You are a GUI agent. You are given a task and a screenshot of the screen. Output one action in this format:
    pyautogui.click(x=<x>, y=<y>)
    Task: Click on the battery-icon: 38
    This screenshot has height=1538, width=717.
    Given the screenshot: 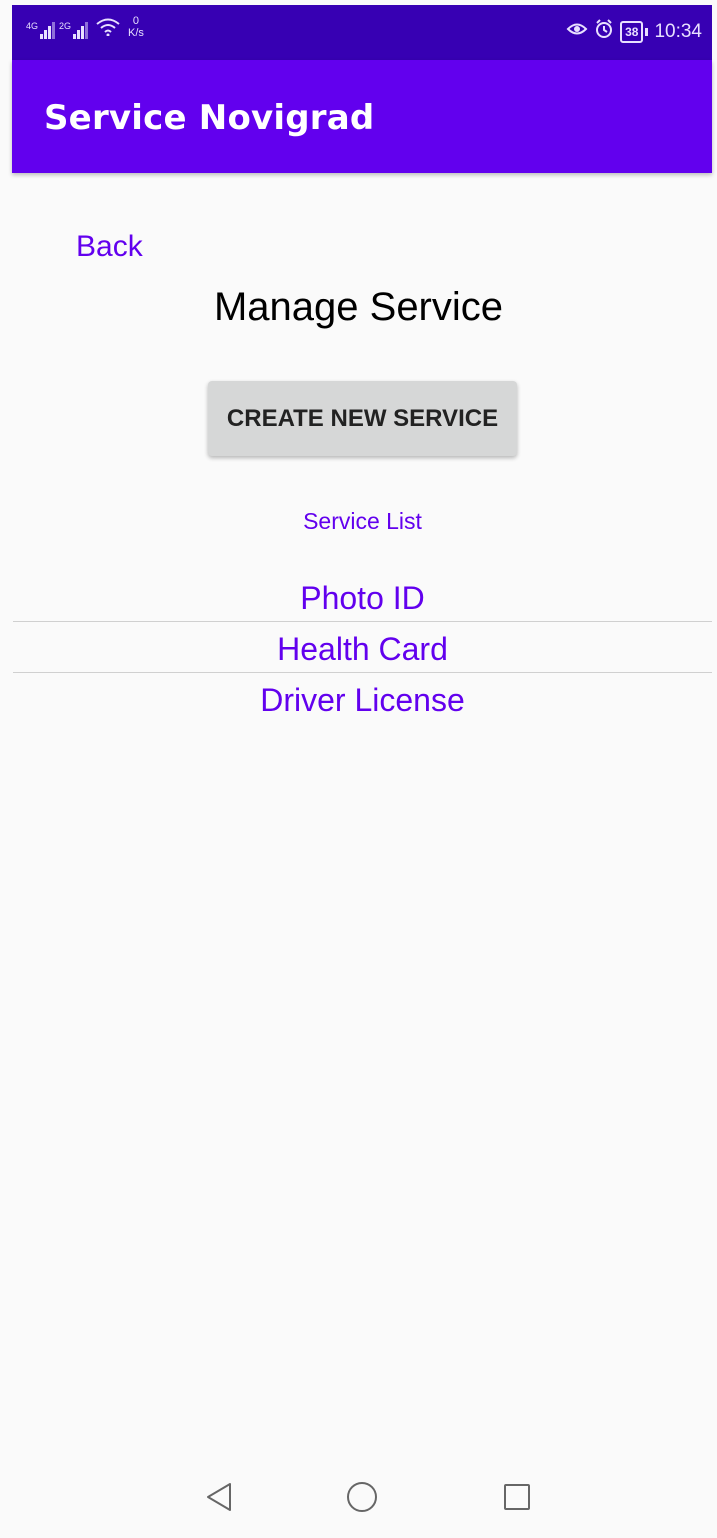 What is the action you would take?
    pyautogui.click(x=632, y=32)
    